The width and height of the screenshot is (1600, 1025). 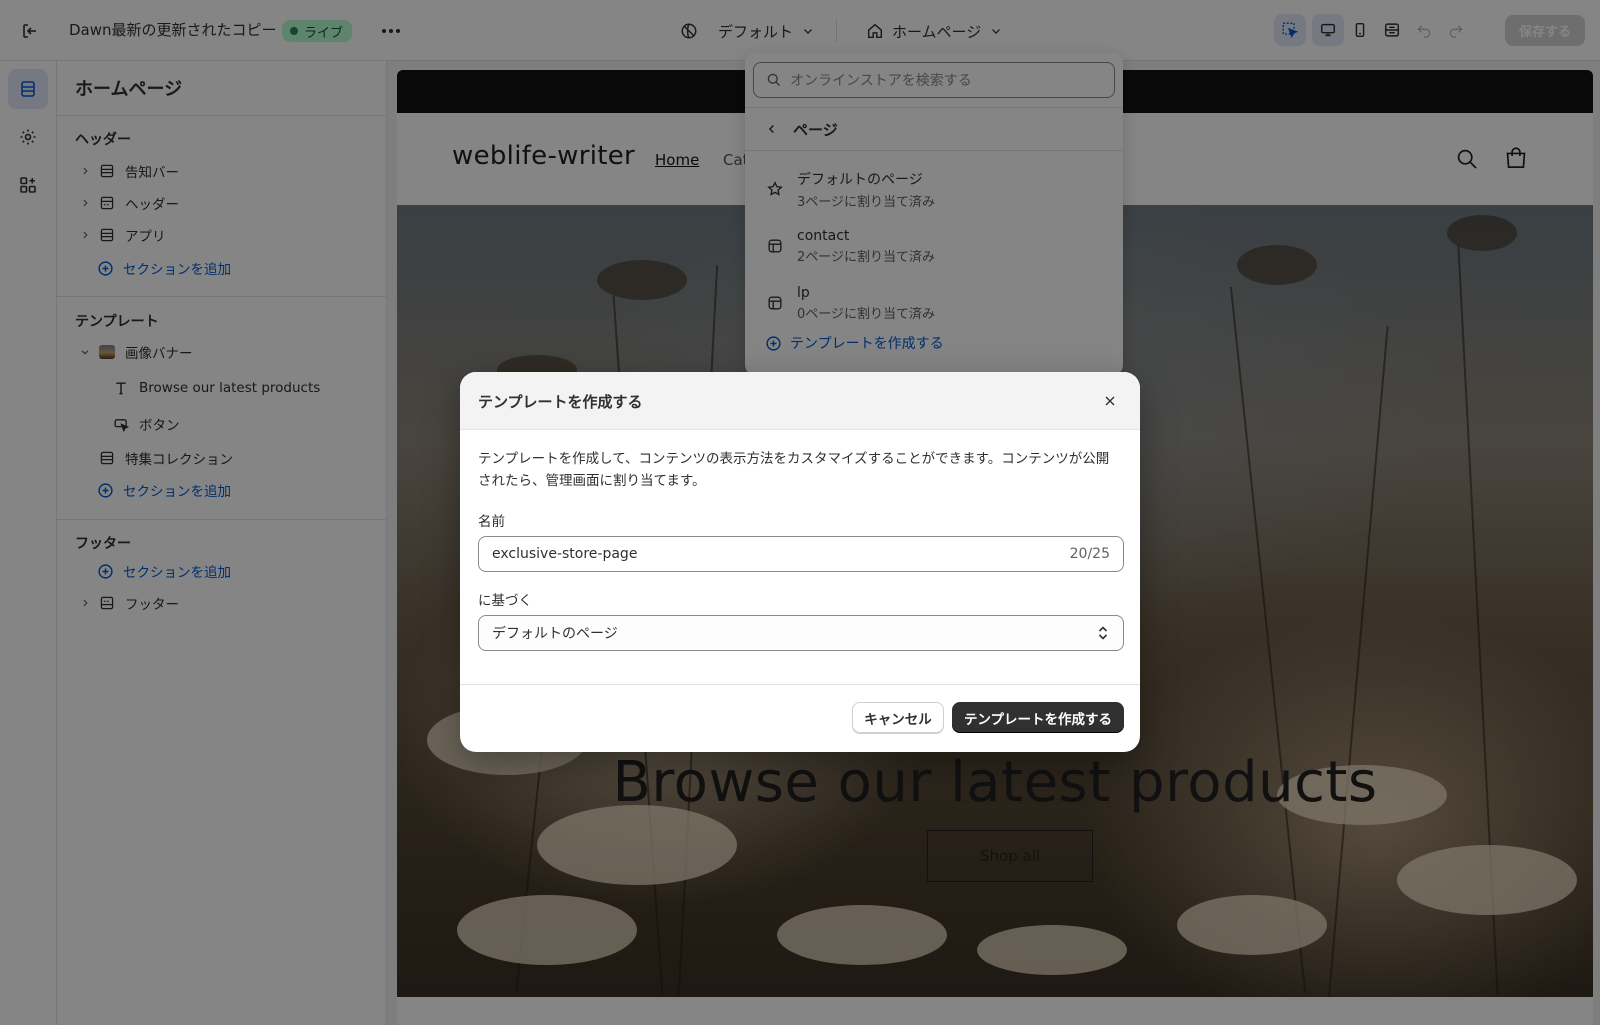 I want to click on search-placeholder: オンラインストアを検索する, so click(x=881, y=81).